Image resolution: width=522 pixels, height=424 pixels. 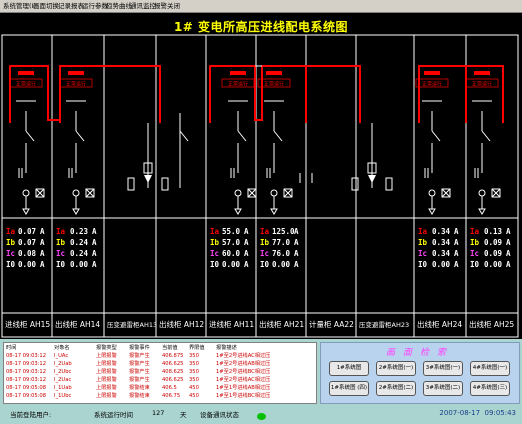 What do you see at coordinates (30, 136) in the screenshot?
I see `disconnect-switch-ah15` at bounding box center [30, 136].